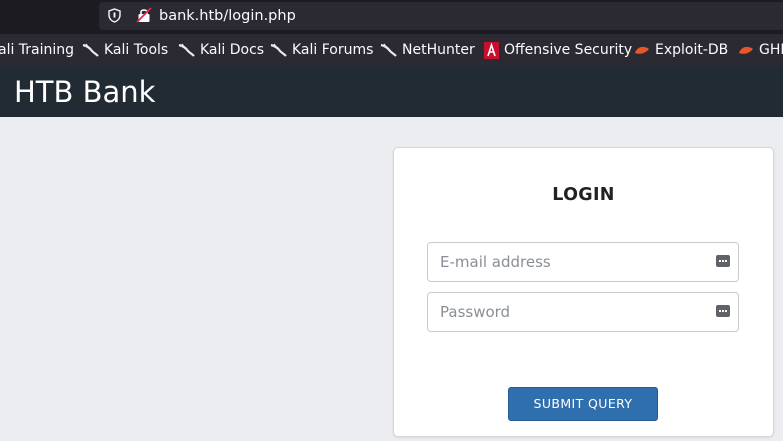 Image resolution: width=783 pixels, height=441 pixels. What do you see at coordinates (583, 195) in the screenshot?
I see `login-heading: LOGIN` at bounding box center [583, 195].